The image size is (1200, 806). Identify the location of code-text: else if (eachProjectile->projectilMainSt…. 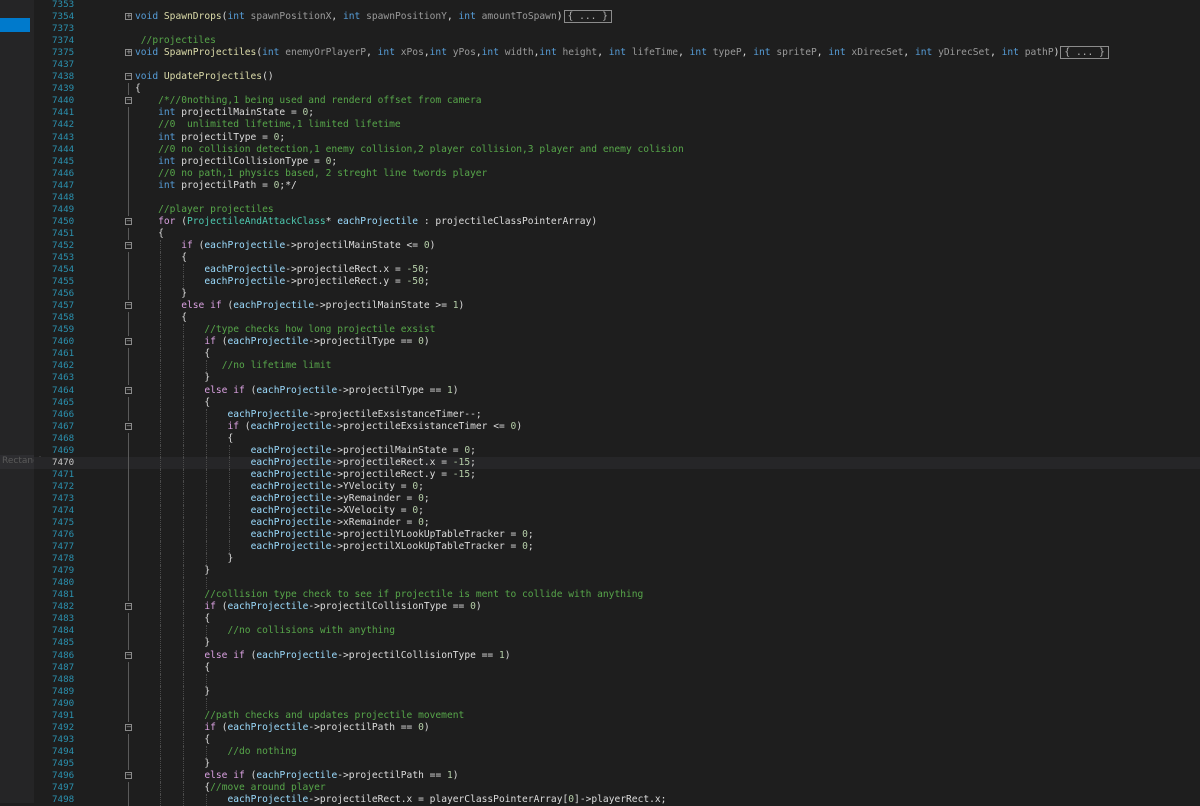
(322, 306).